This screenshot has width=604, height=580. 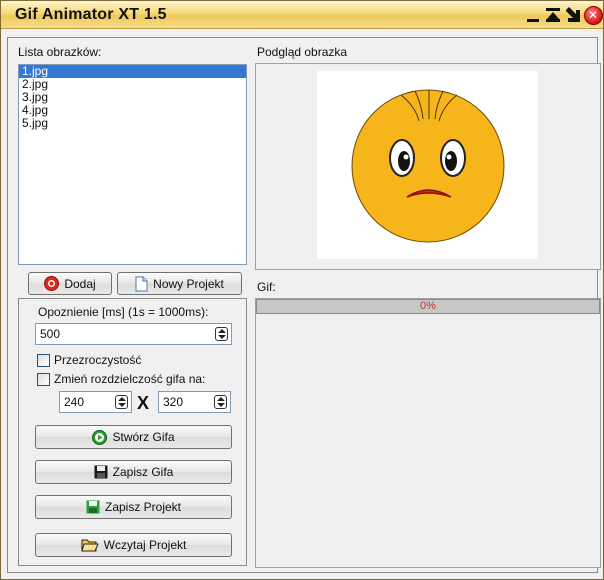 What do you see at coordinates (101, 472) in the screenshot?
I see `floppy-disk-icon` at bounding box center [101, 472].